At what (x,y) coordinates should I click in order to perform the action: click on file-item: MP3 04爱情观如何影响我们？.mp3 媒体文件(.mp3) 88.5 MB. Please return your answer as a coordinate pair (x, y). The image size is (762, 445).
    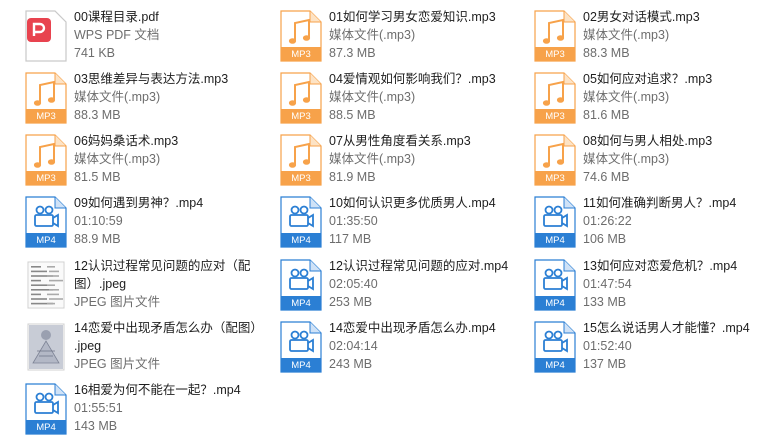
    Looking at the image, I should click on (405, 99).